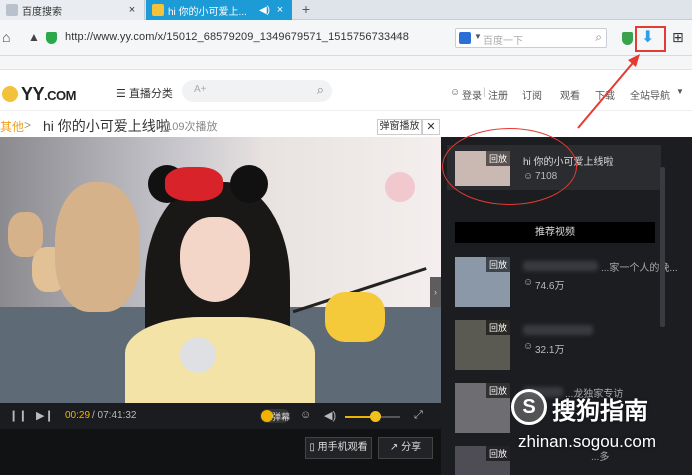 This screenshot has width=692, height=475. Describe the element at coordinates (42, 12) in the screenshot. I see `tab-label: 百度搜索` at that location.